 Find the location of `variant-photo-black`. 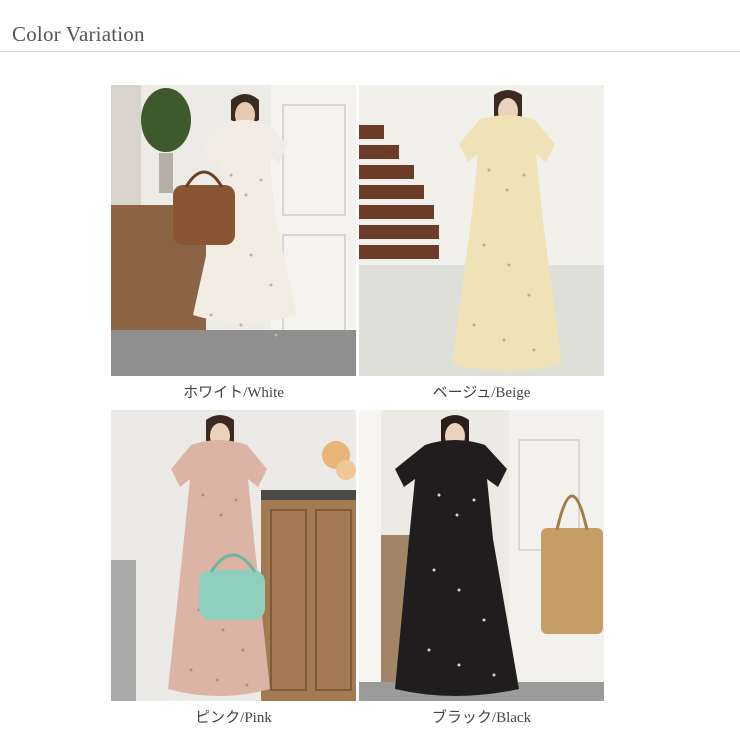

variant-photo-black is located at coordinates (481, 555).